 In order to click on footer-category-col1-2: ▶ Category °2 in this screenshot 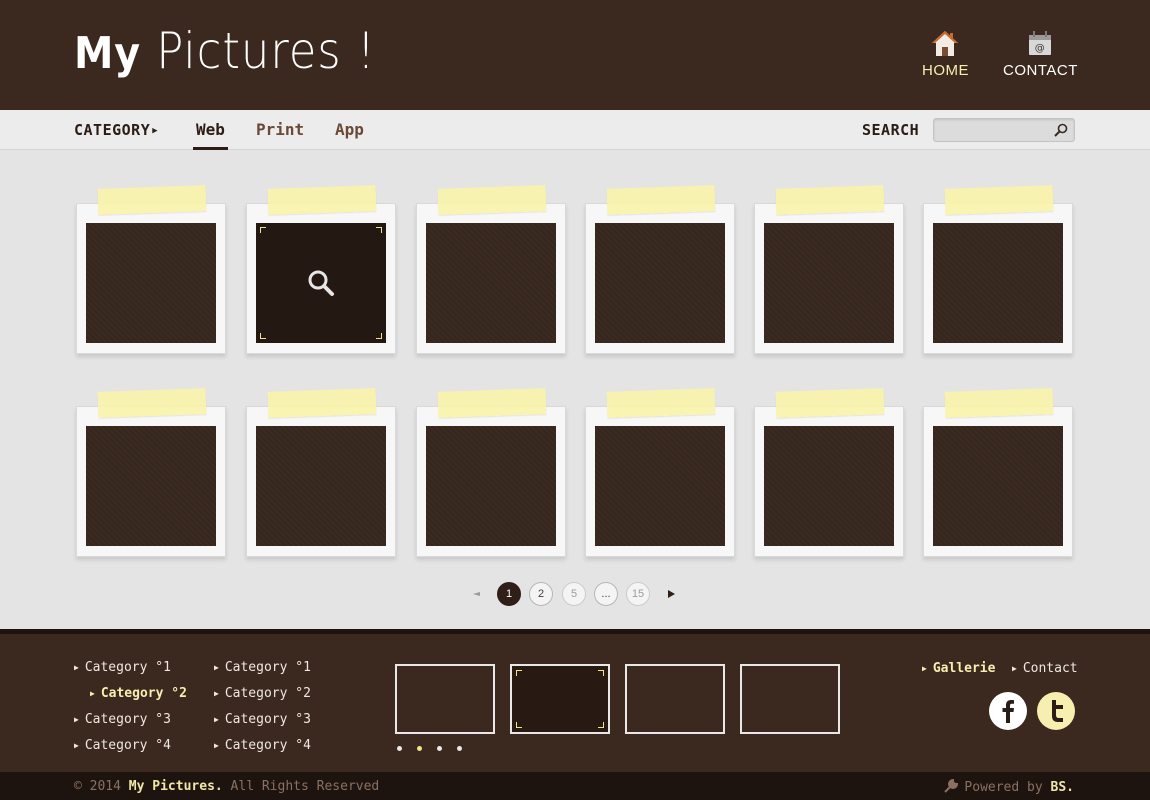, I will do `click(138, 693)`.